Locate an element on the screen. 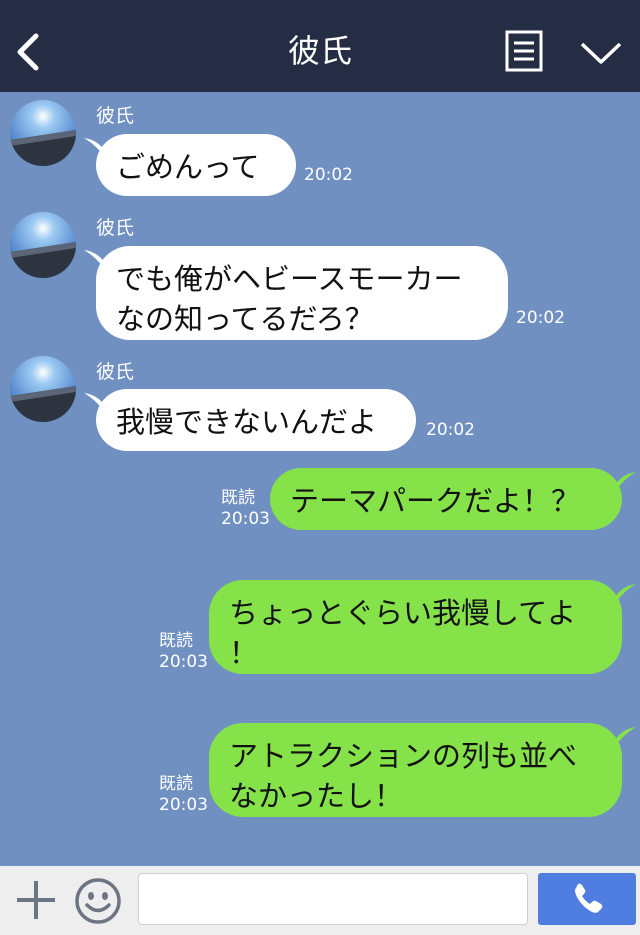 This screenshot has height=935, width=640. chat-header: 彼氏 is located at coordinates (320, 46).